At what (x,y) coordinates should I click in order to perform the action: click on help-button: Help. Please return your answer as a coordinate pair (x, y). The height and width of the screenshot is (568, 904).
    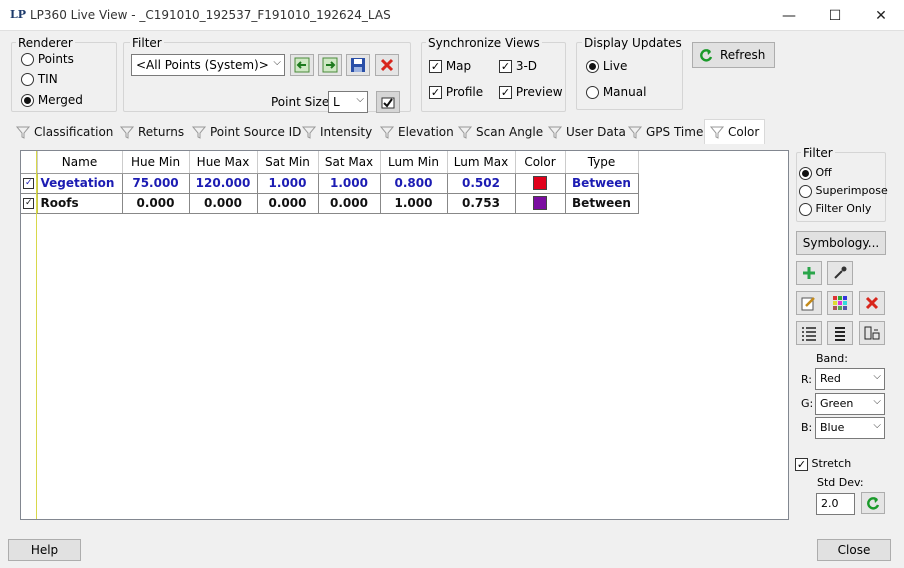
    Looking at the image, I should click on (44, 550).